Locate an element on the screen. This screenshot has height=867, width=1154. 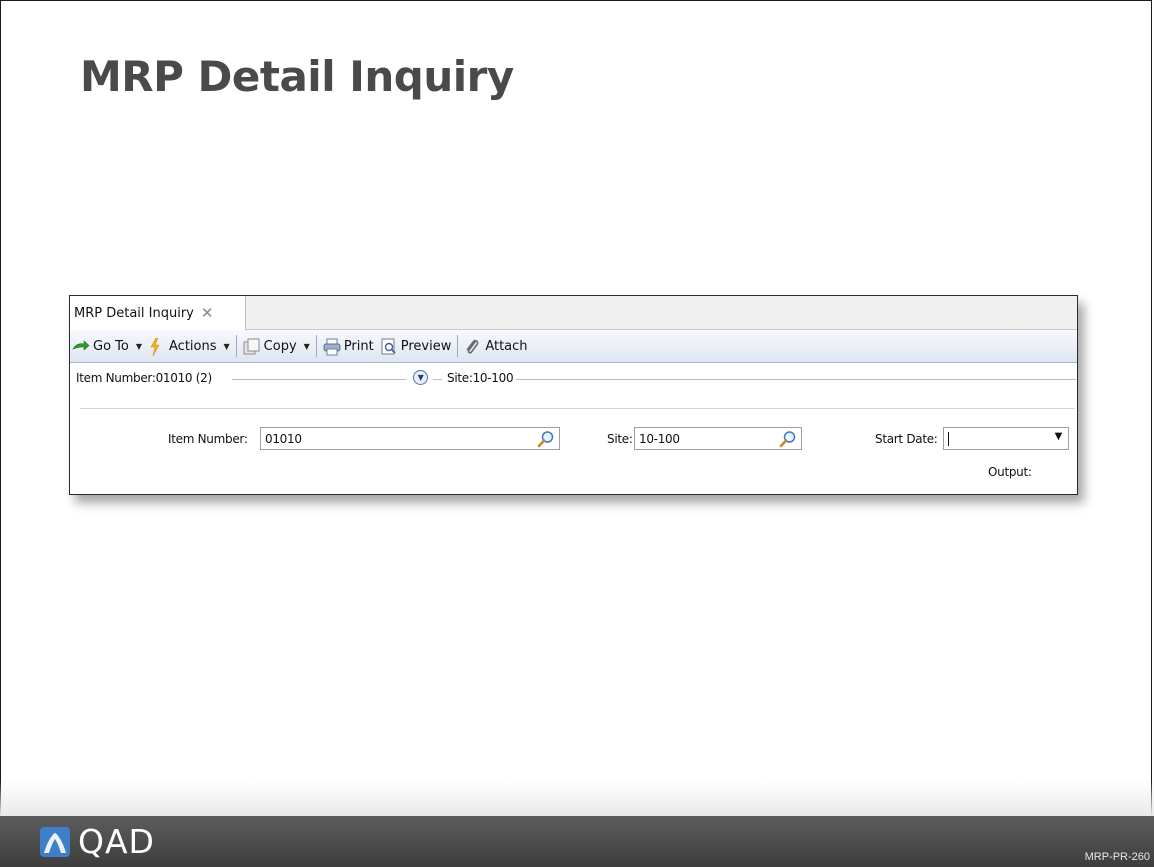
selection-summary-bar: Item Number:01010 (2) ▼ Site:10-100 is located at coordinates (573, 379).